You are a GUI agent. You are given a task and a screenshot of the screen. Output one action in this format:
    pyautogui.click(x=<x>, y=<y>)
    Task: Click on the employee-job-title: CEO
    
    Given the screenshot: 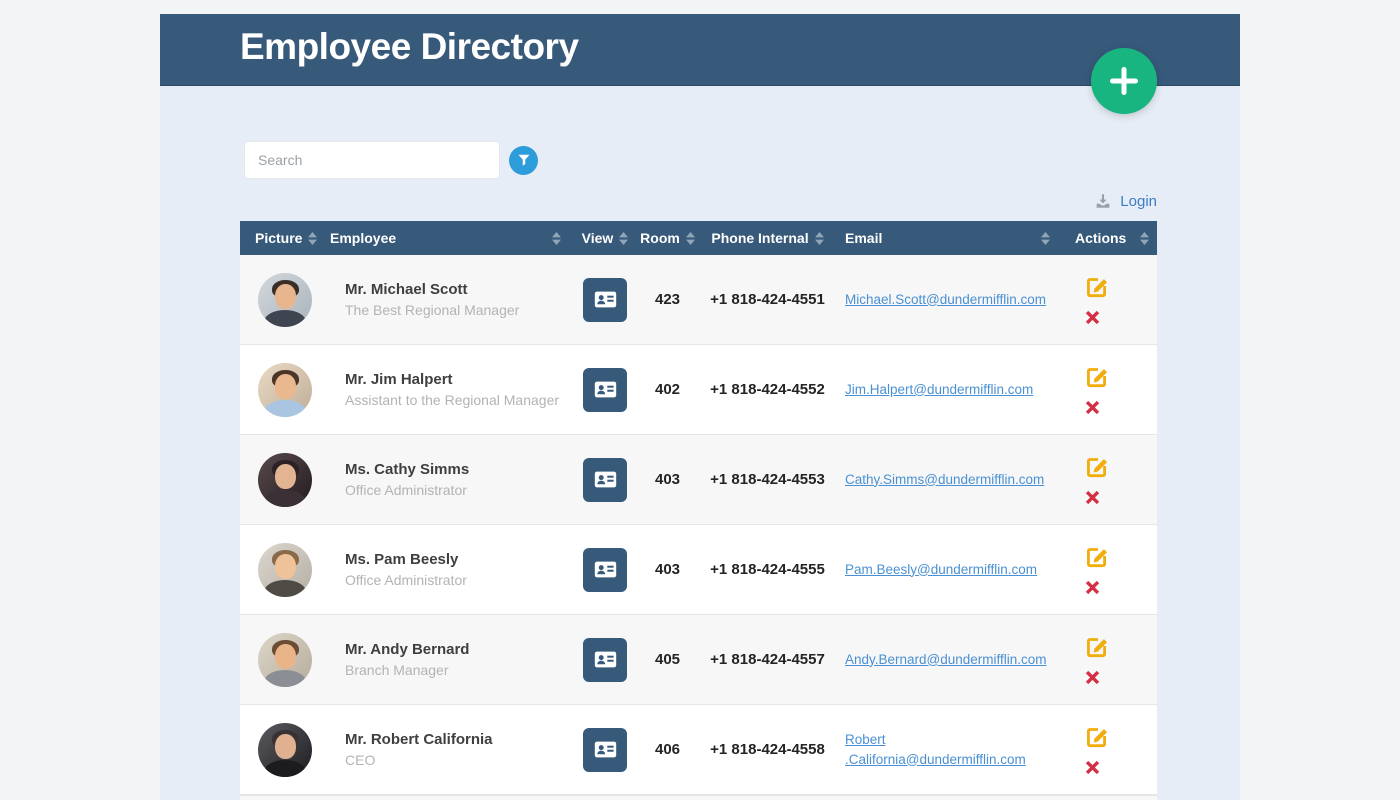 What is the action you would take?
    pyautogui.click(x=360, y=760)
    